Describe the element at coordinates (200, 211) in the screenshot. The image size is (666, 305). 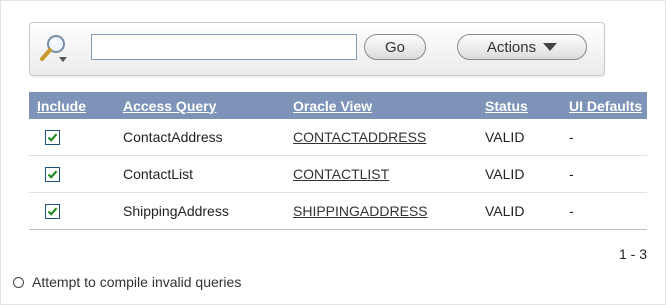
I see `access-query-cell: ShippingAddress` at that location.